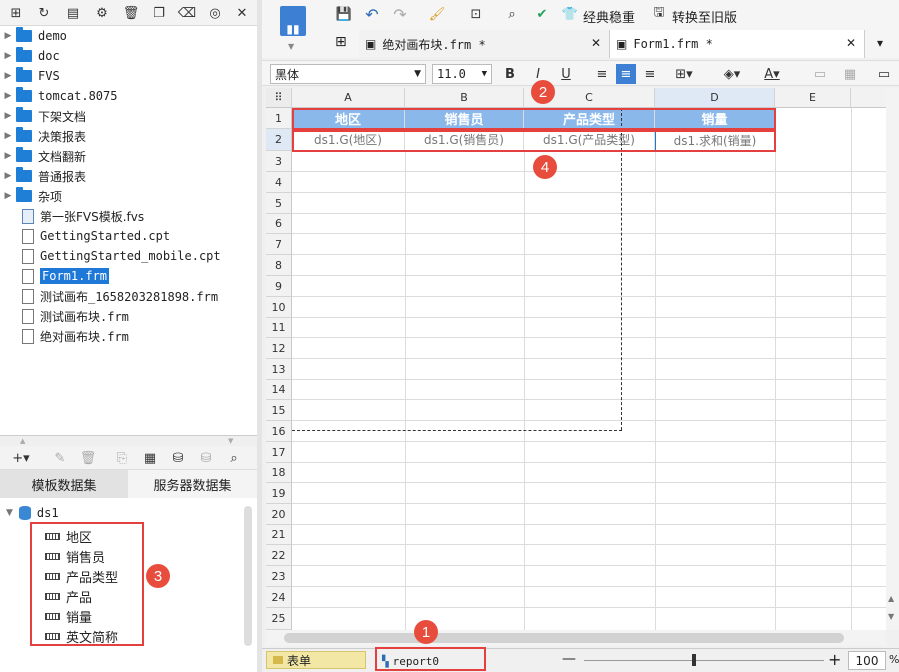  Describe the element at coordinates (867, 660) in the screenshot. I see `zoom-input: 100` at that location.